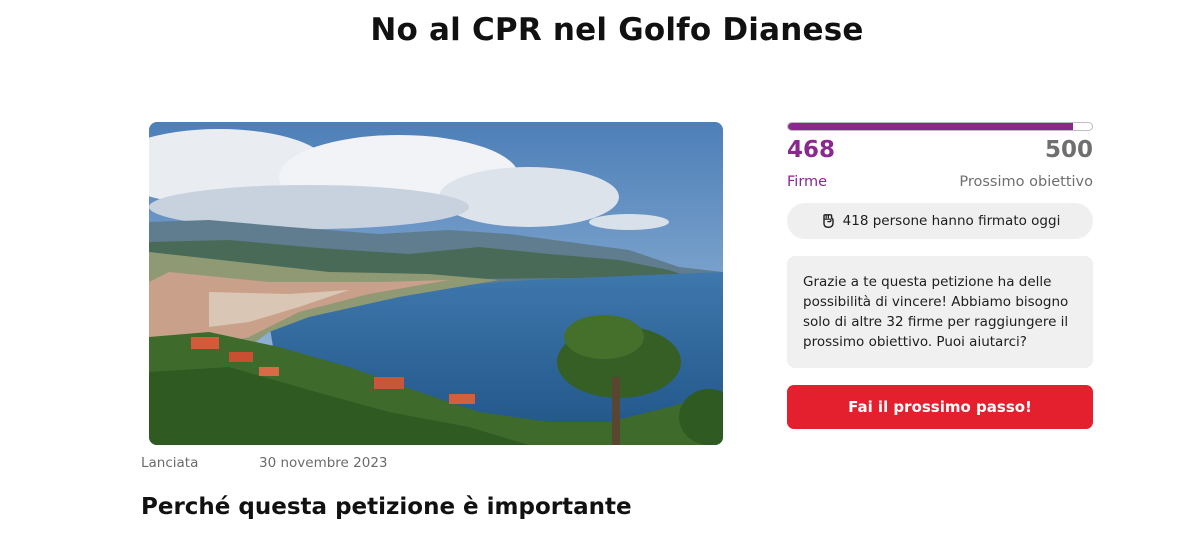  Describe the element at coordinates (617, 30) in the screenshot. I see `petition-title: No al CPR nel Golfo Dianese` at that location.